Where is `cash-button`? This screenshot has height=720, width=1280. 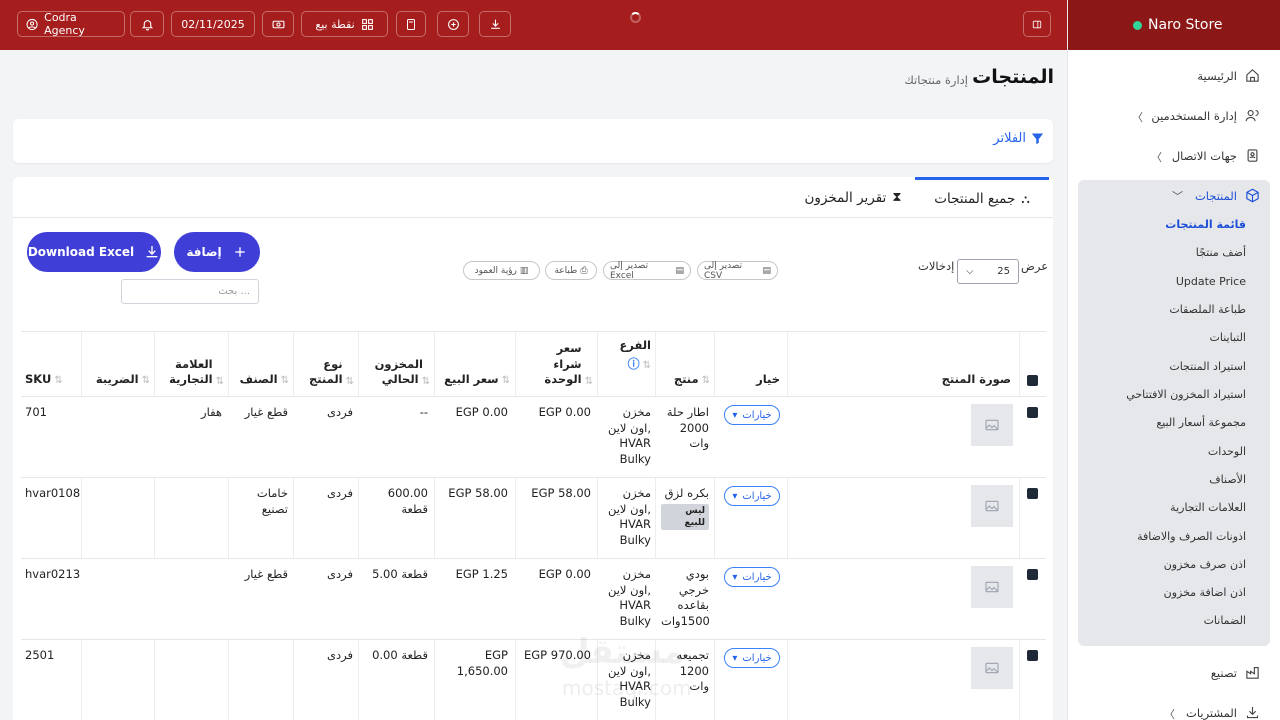
cash-button is located at coordinates (278, 24).